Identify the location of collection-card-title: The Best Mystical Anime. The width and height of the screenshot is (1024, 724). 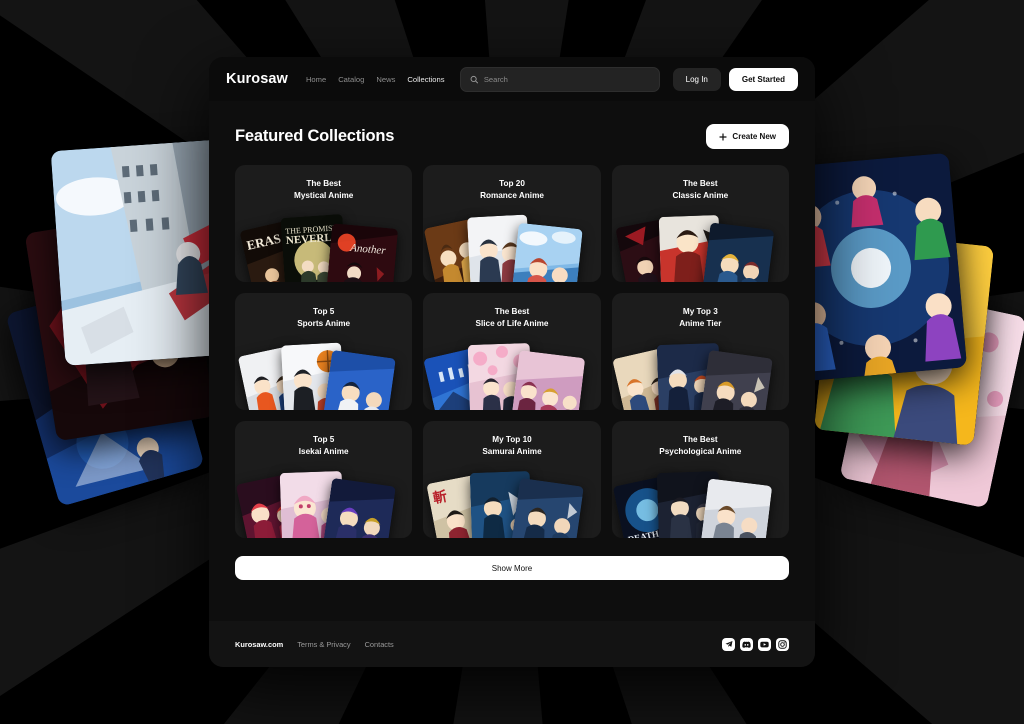
(323, 184).